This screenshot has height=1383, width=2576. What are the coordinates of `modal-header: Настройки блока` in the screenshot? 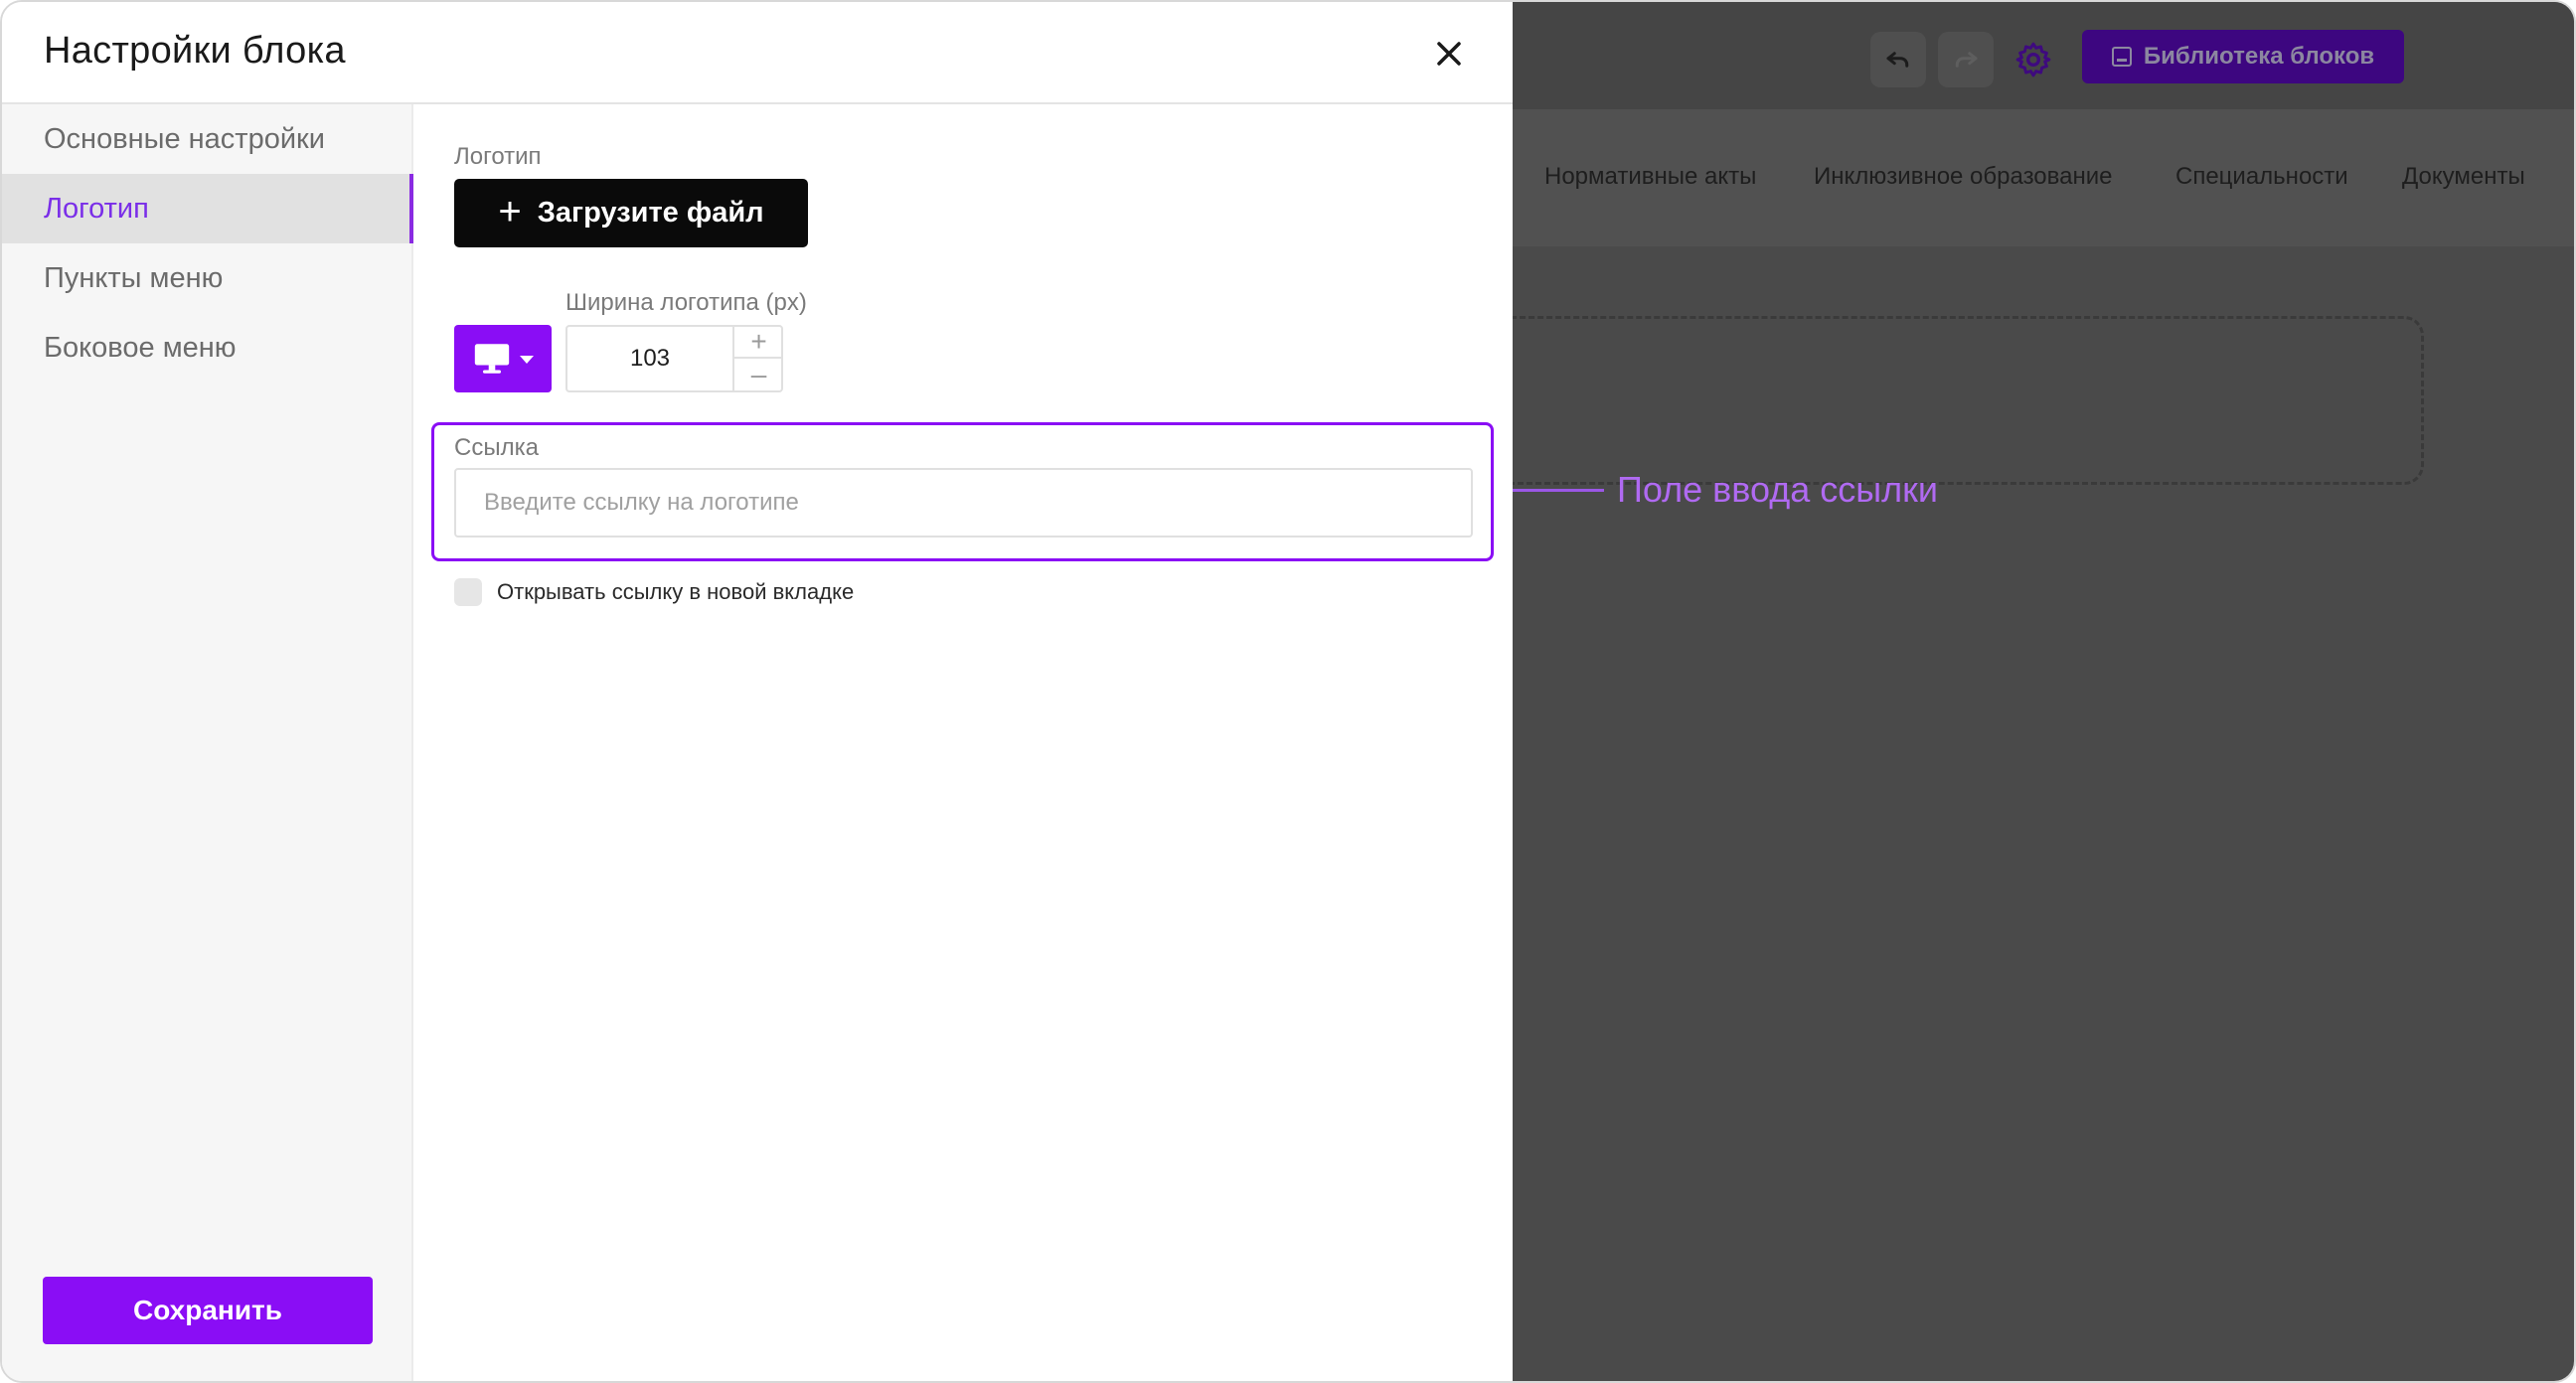 It's located at (757, 53).